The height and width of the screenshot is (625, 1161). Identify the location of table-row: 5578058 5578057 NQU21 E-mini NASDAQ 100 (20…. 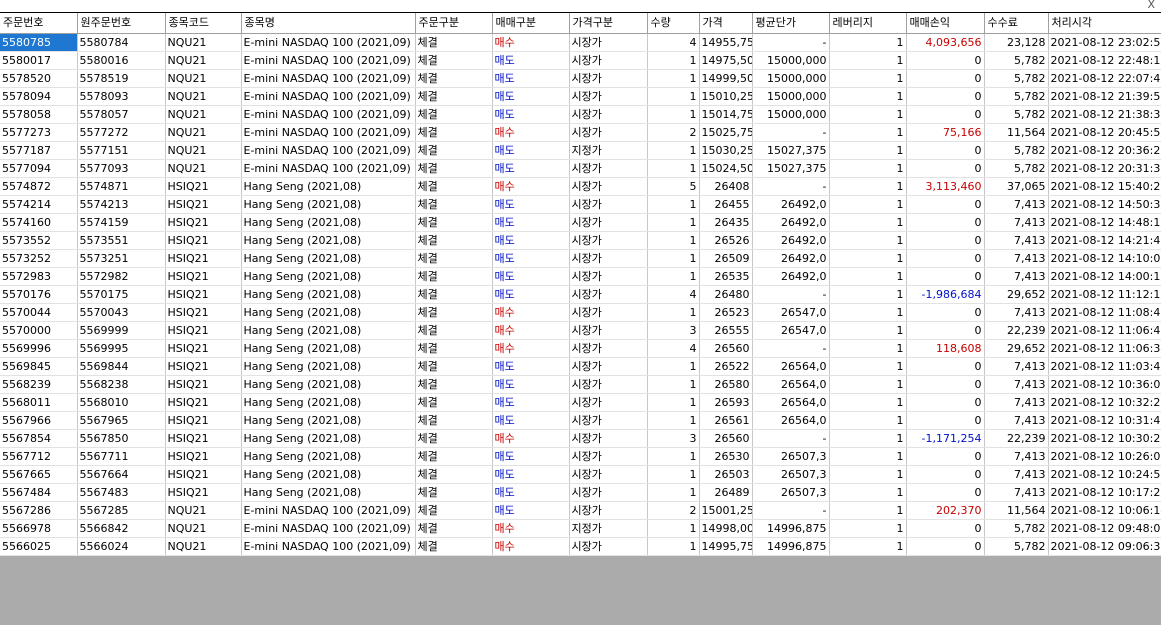
(580, 114).